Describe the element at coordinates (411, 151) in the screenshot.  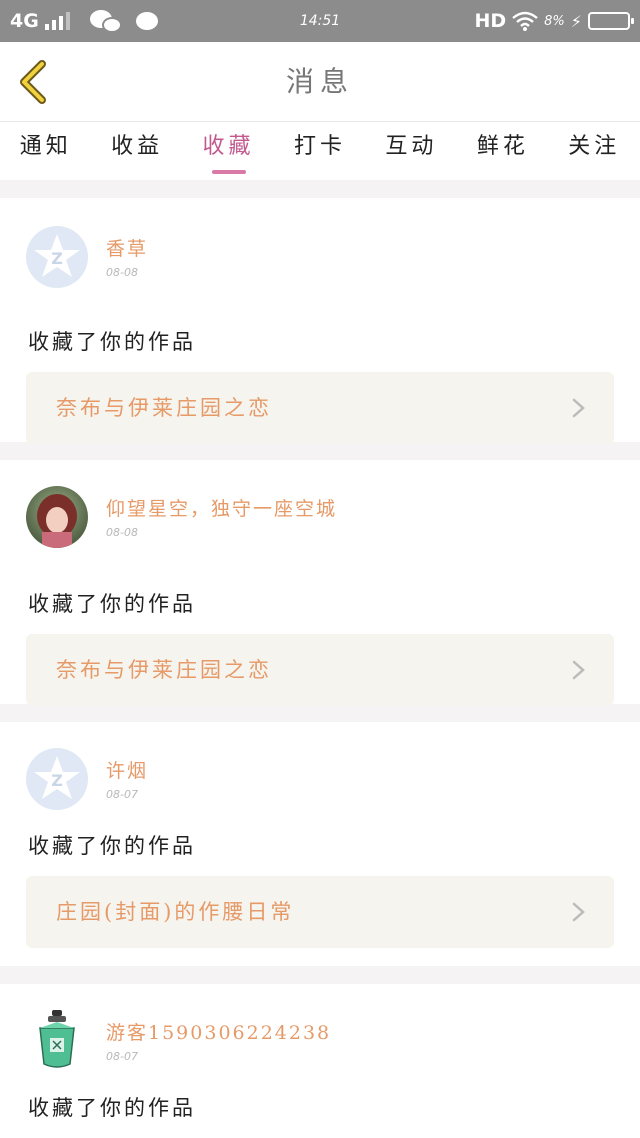
I see `tab-interaction: 互动` at that location.